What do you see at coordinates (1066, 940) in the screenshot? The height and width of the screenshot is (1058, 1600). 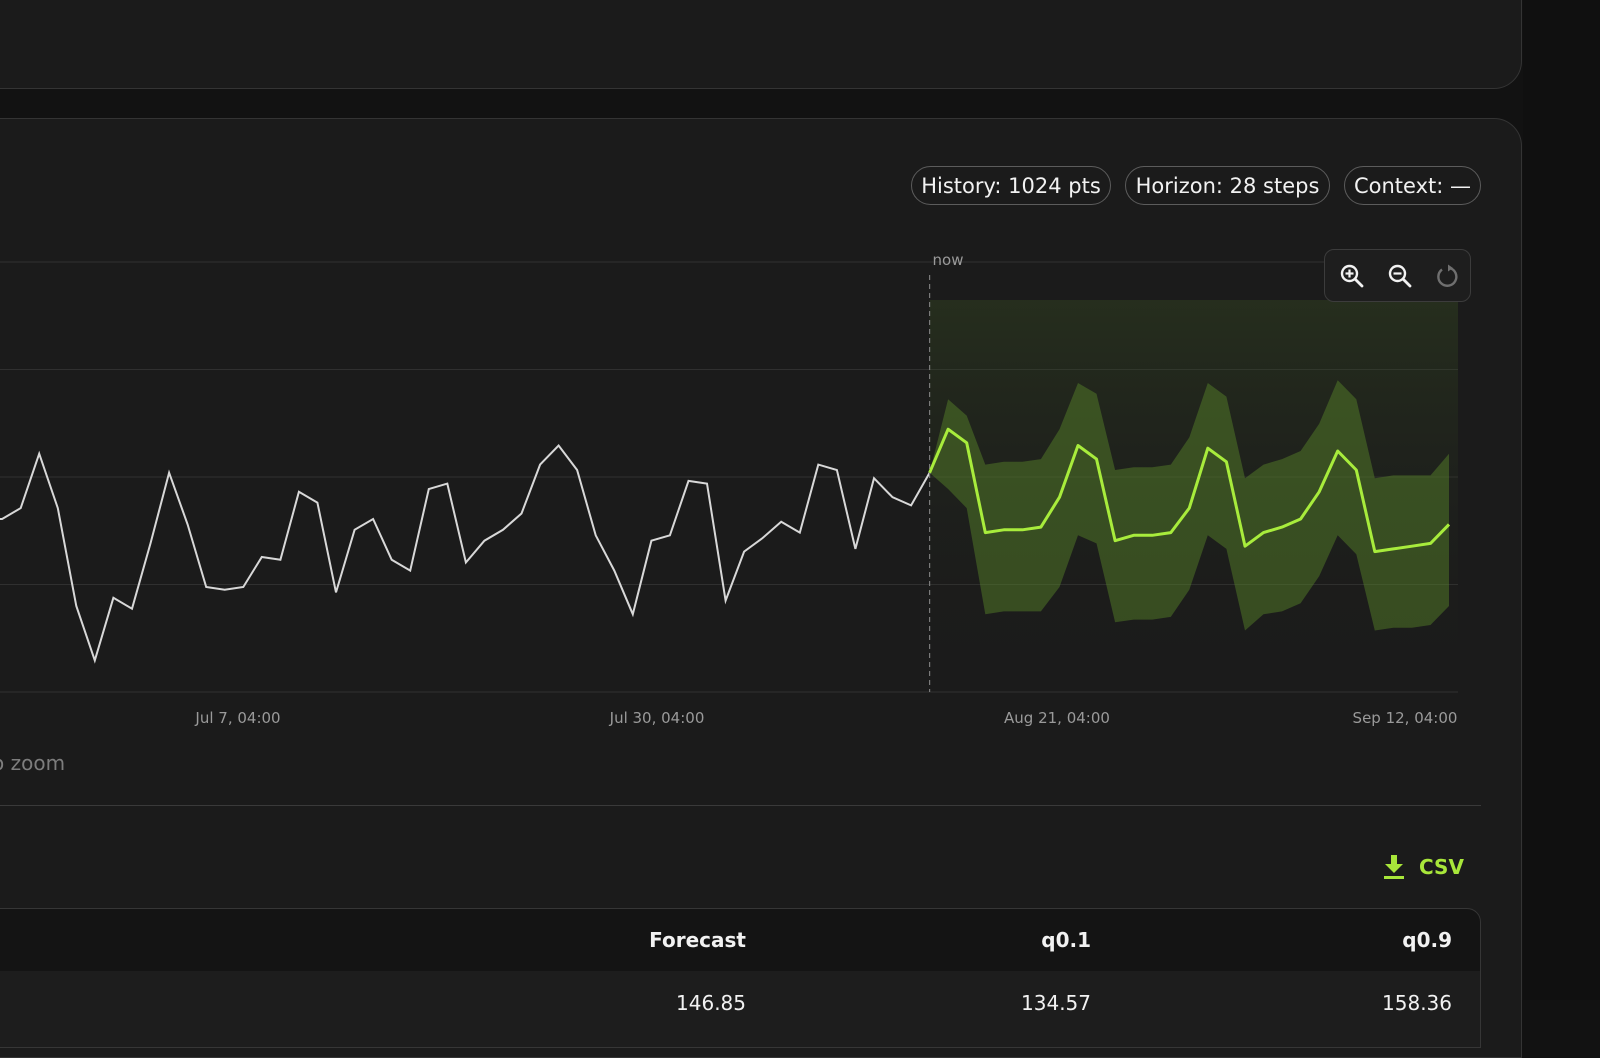 I see `column-header-q01: q0.1` at bounding box center [1066, 940].